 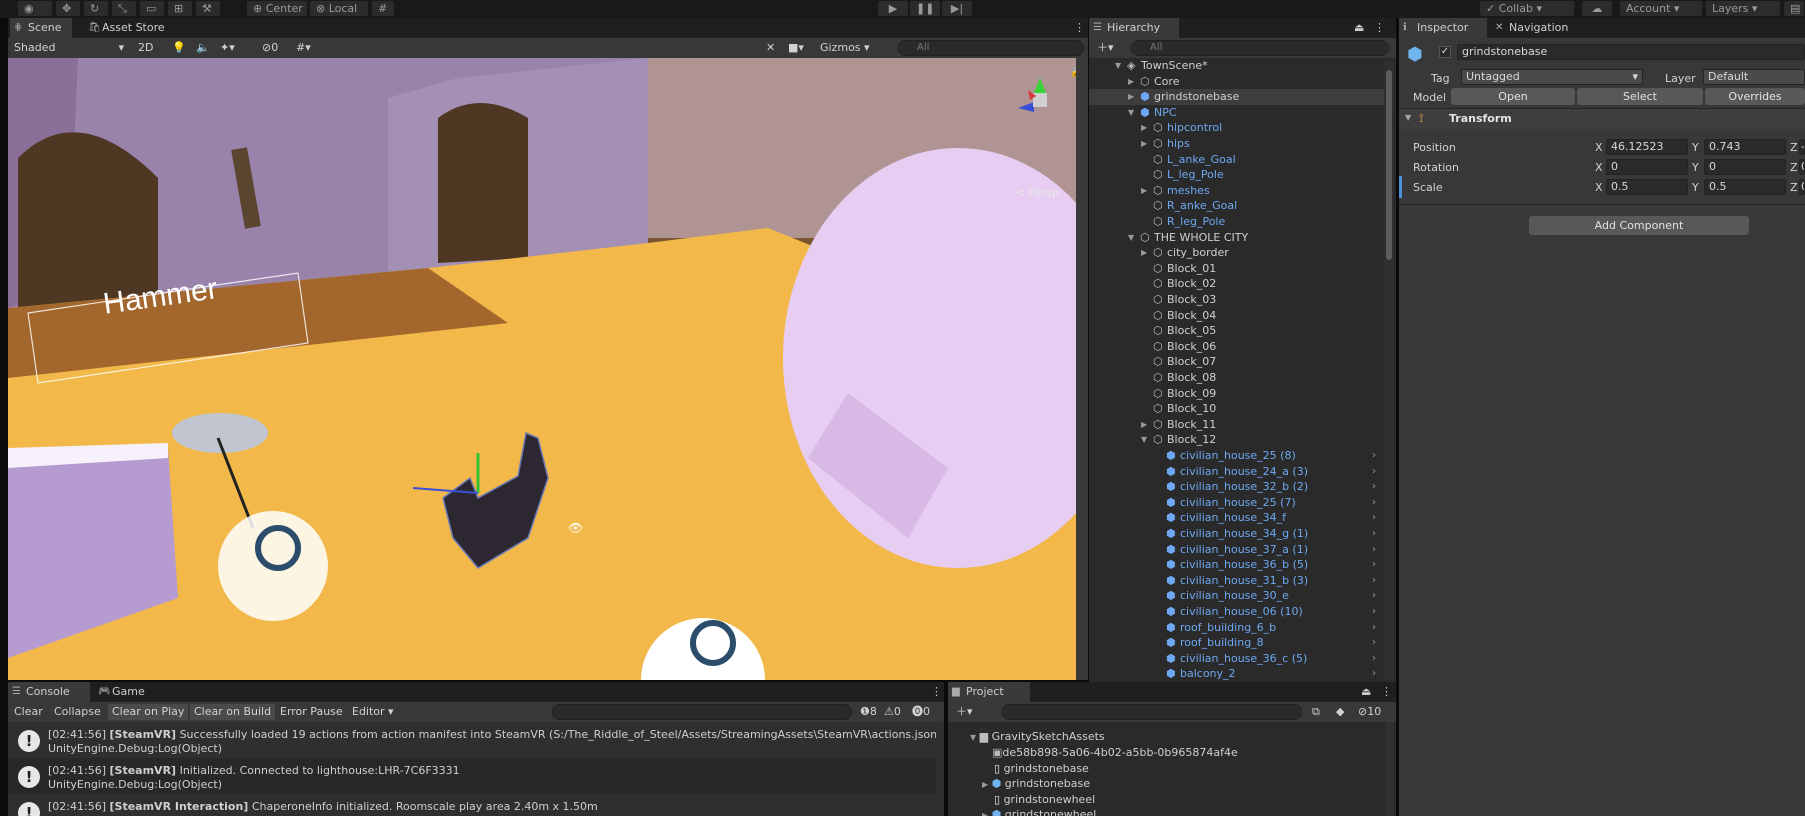 I want to click on scene-scrollbar, so click(x=1082, y=369).